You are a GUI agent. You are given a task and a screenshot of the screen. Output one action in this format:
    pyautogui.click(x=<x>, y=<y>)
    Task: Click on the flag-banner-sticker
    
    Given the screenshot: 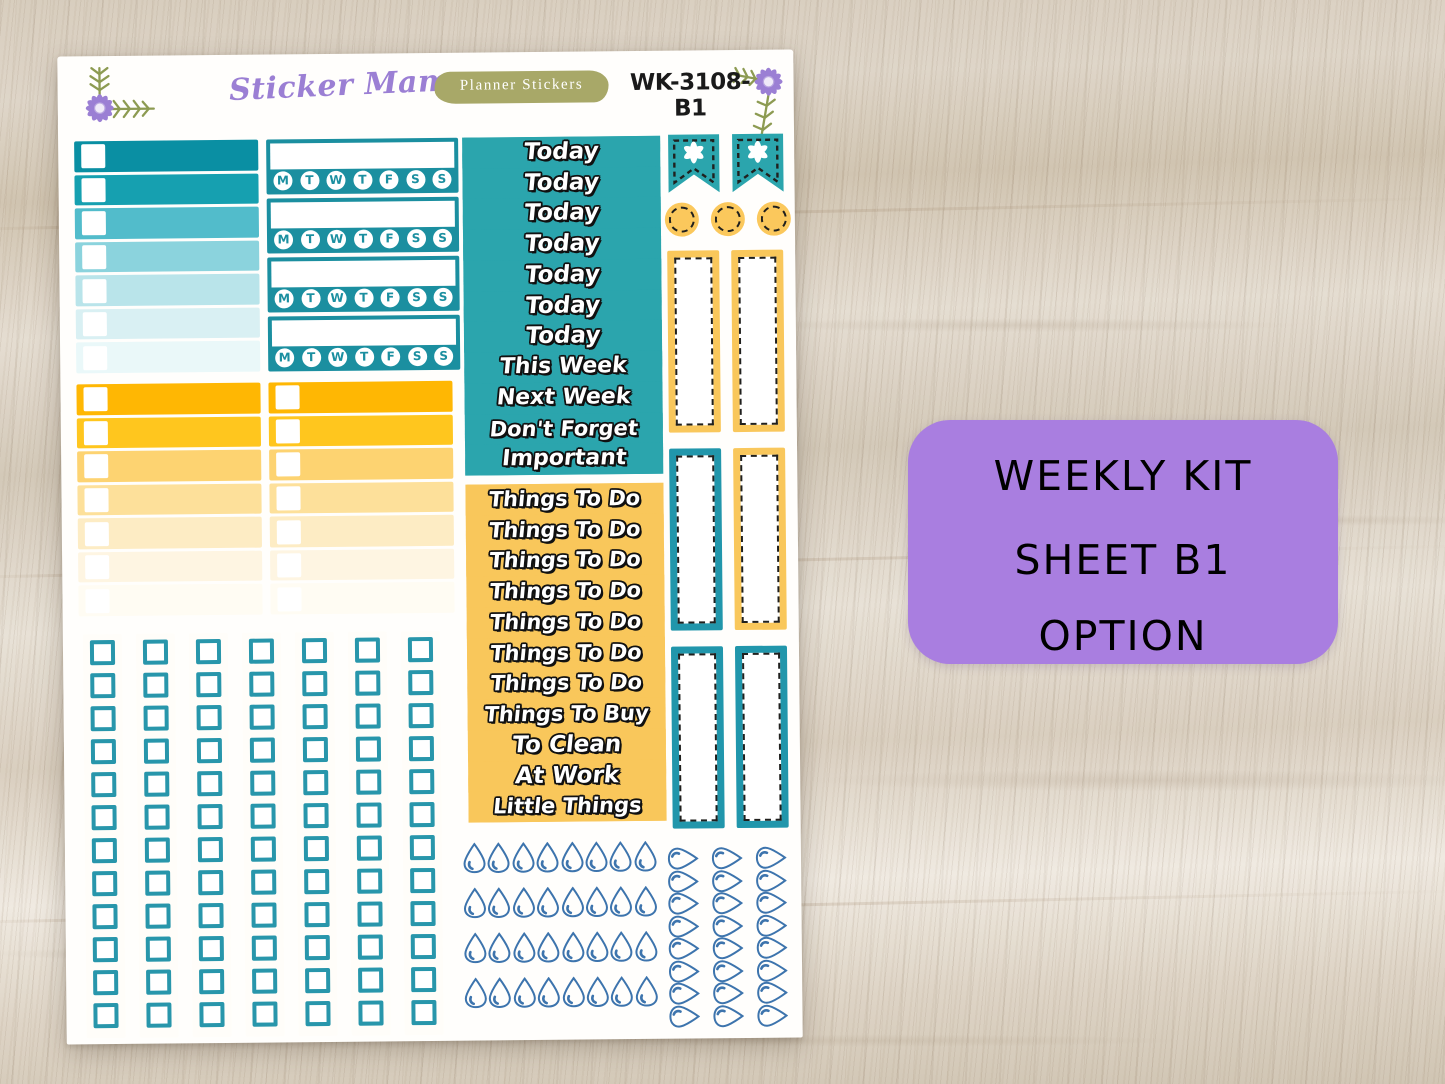 What is the action you would take?
    pyautogui.click(x=758, y=166)
    